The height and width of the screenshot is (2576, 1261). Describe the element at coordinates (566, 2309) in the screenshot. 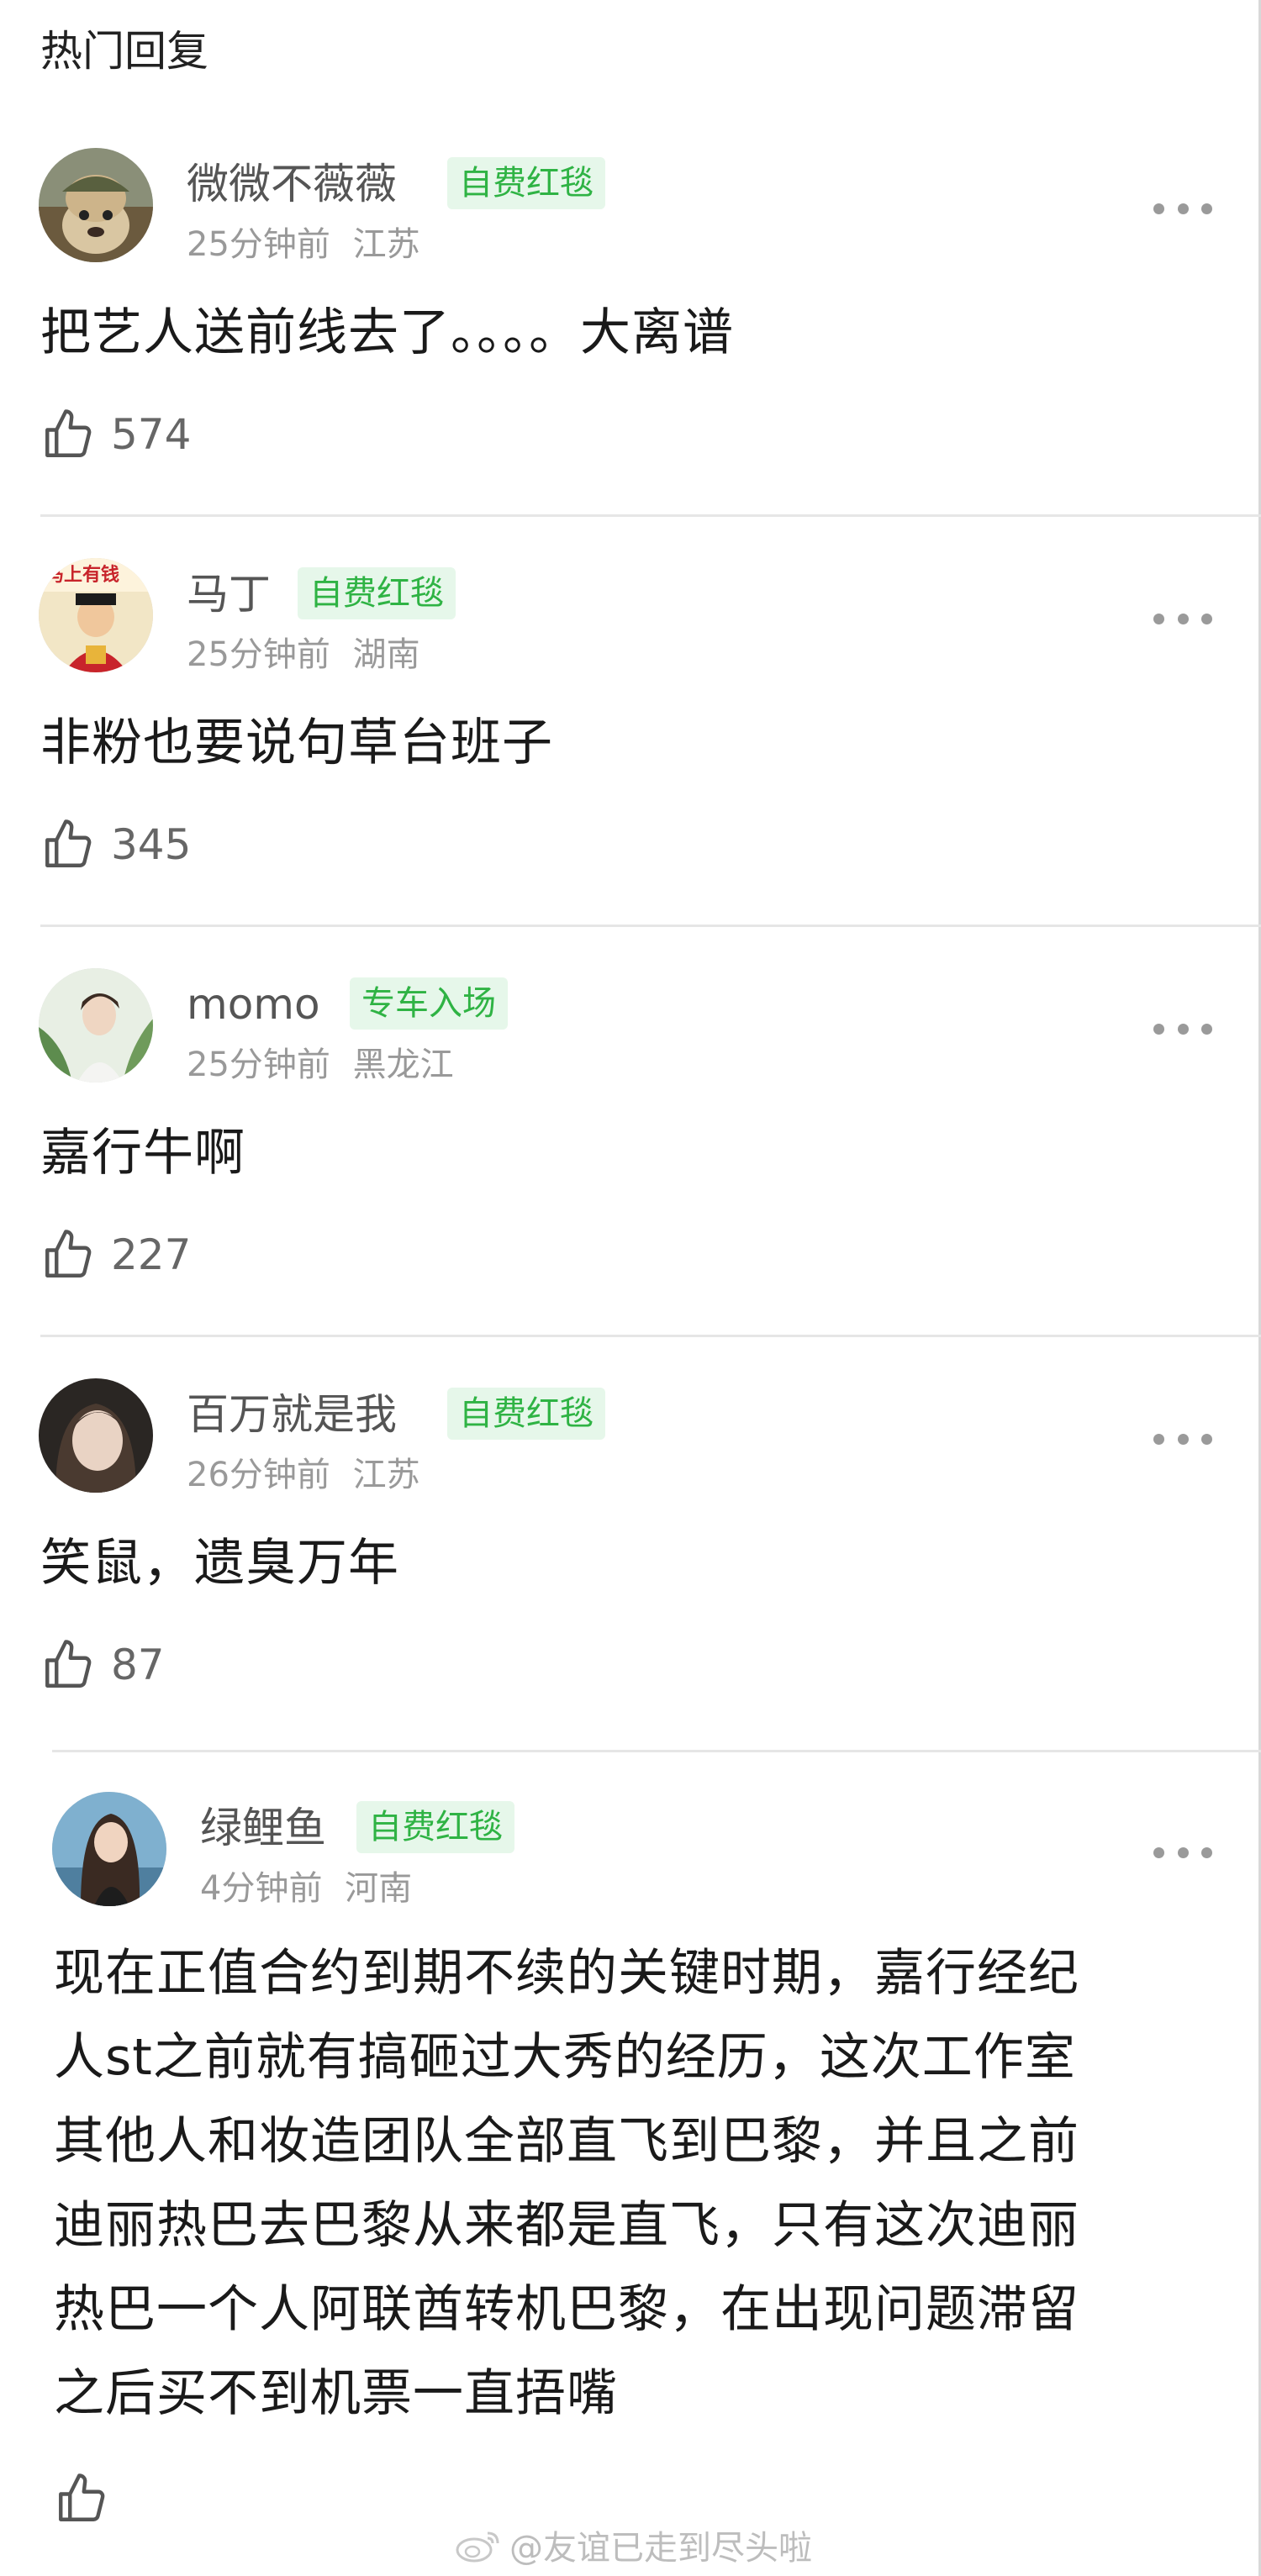

I see `comment-text-line: 热巴一个人阿联酋转机巴黎，在出现问题滞留` at that location.